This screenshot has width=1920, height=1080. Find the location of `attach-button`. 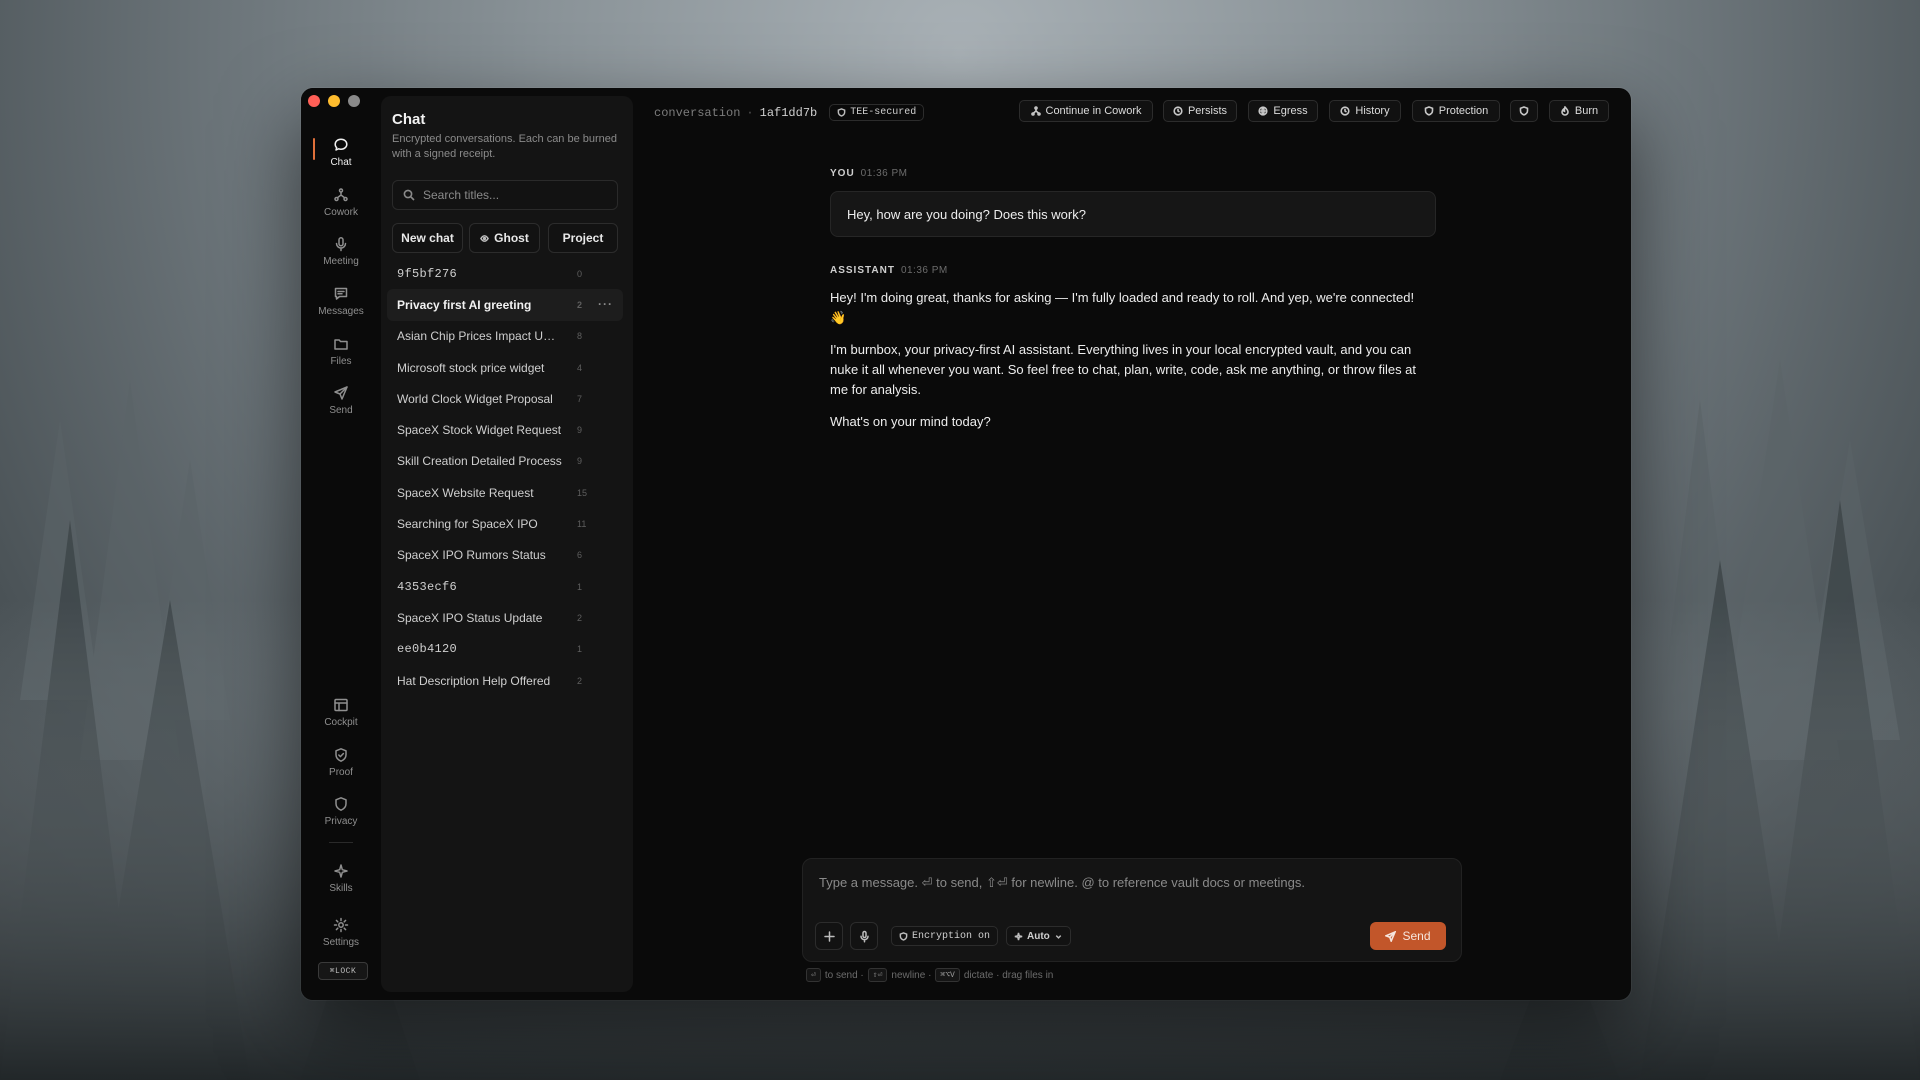

attach-button is located at coordinates (829, 936).